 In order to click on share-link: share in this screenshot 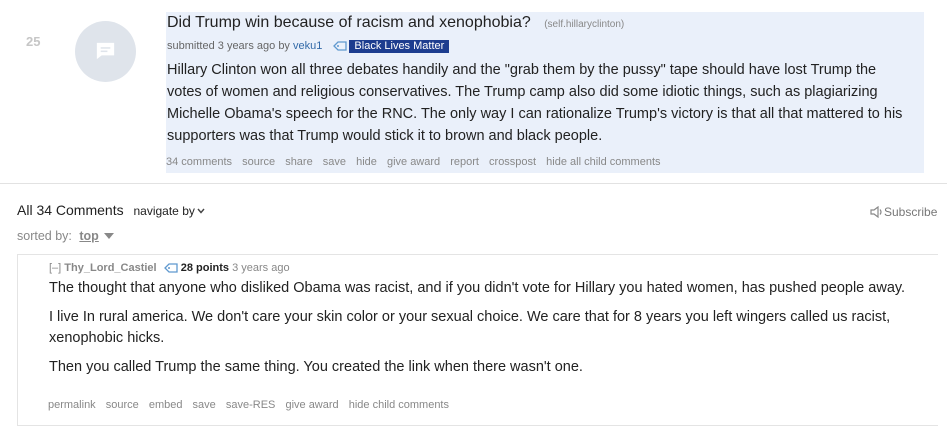, I will do `click(299, 162)`.